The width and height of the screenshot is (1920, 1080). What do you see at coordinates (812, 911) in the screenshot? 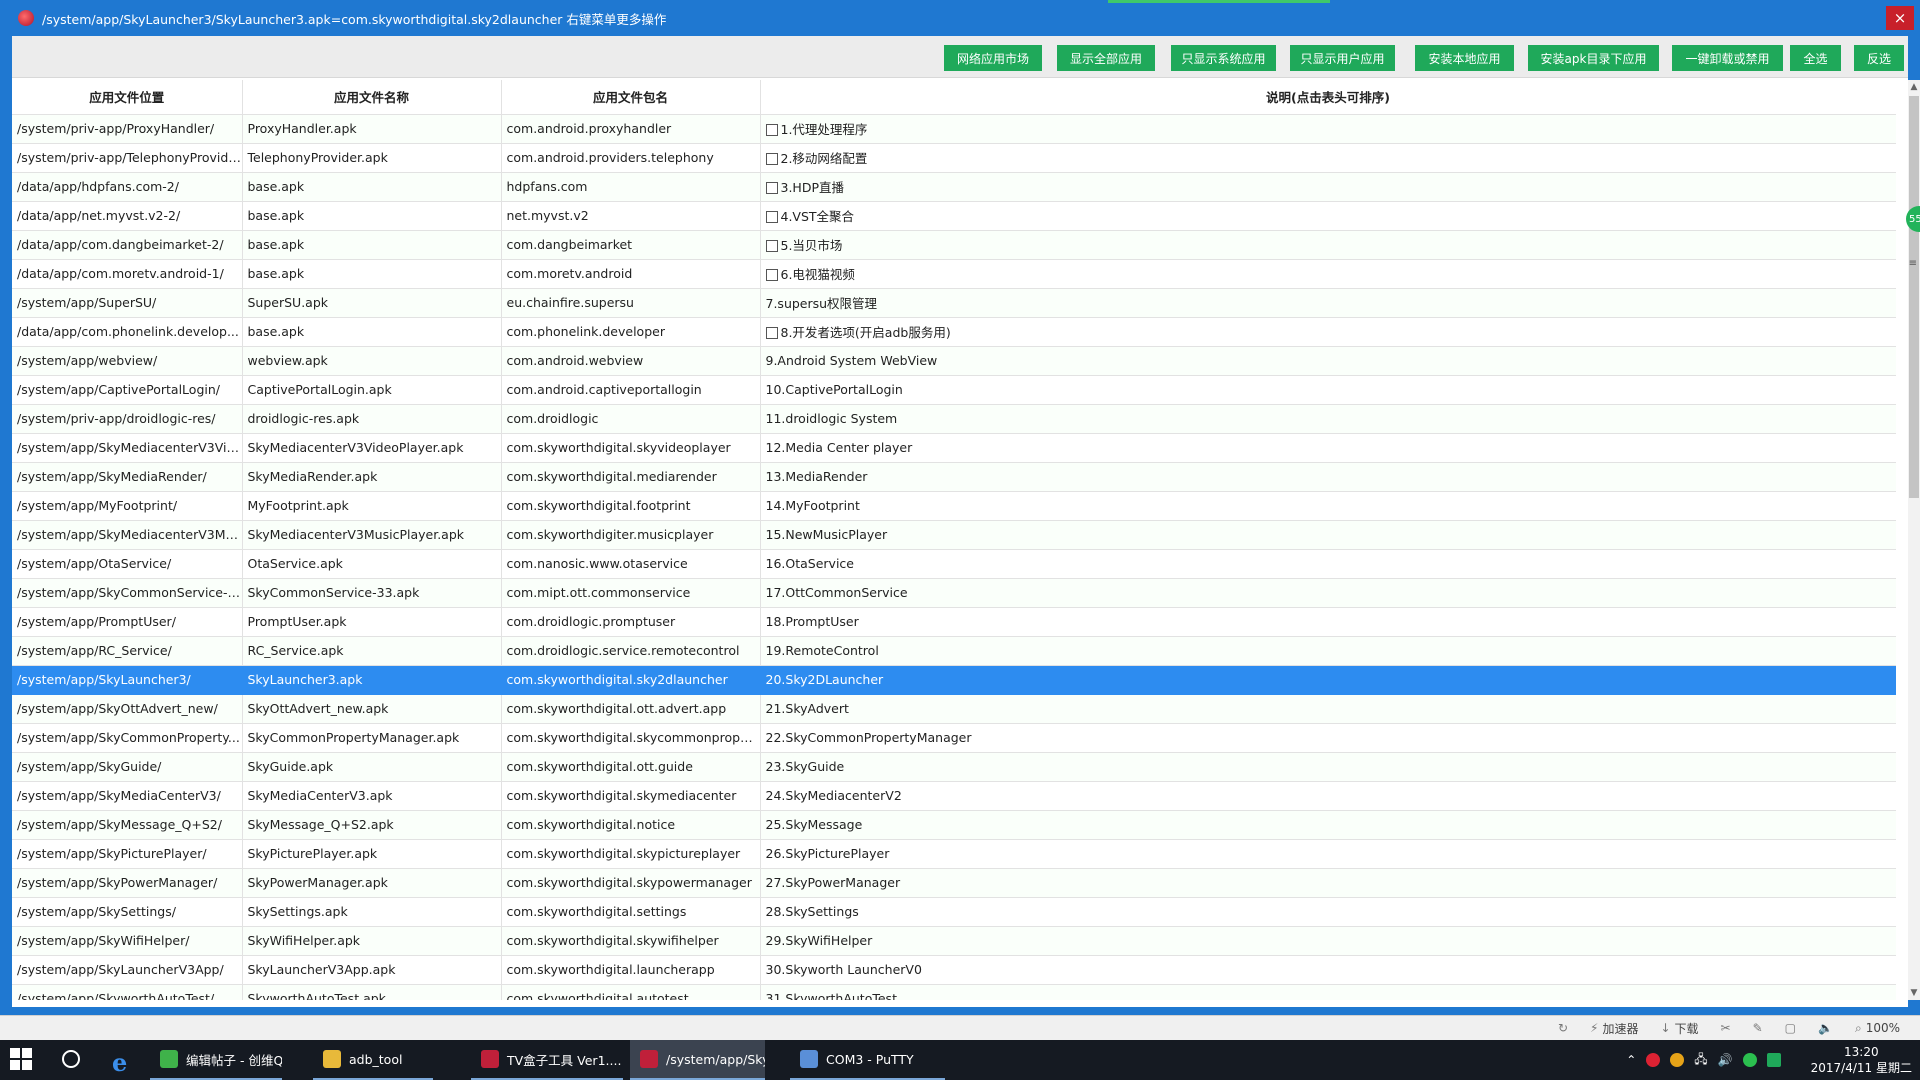
I see `cell-text: 28.SkySettings` at bounding box center [812, 911].